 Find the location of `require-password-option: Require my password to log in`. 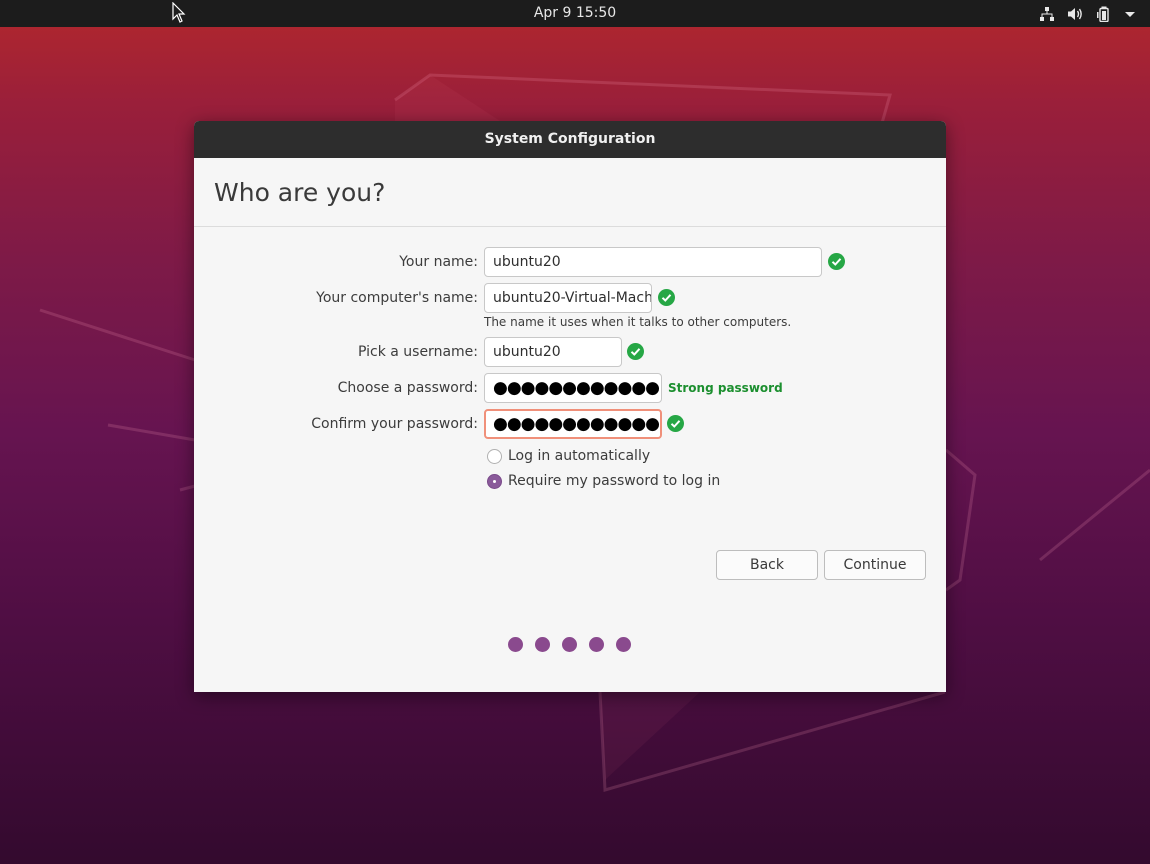

require-password-option: Require my password to log in is located at coordinates (603, 481).